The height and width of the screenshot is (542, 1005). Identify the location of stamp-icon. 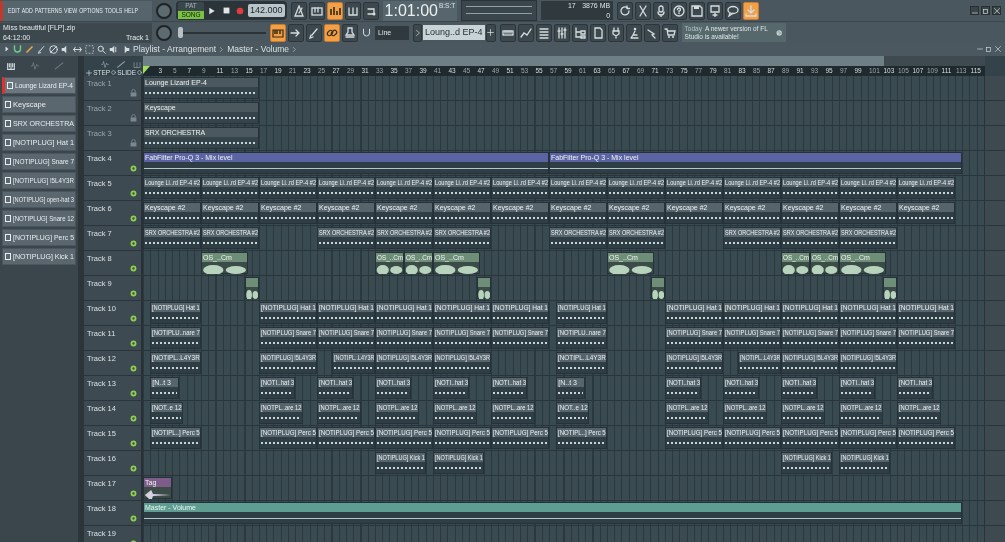
(350, 32).